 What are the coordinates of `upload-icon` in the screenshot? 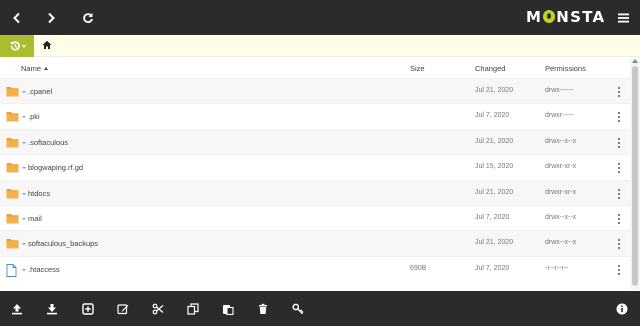 It's located at (17, 309).